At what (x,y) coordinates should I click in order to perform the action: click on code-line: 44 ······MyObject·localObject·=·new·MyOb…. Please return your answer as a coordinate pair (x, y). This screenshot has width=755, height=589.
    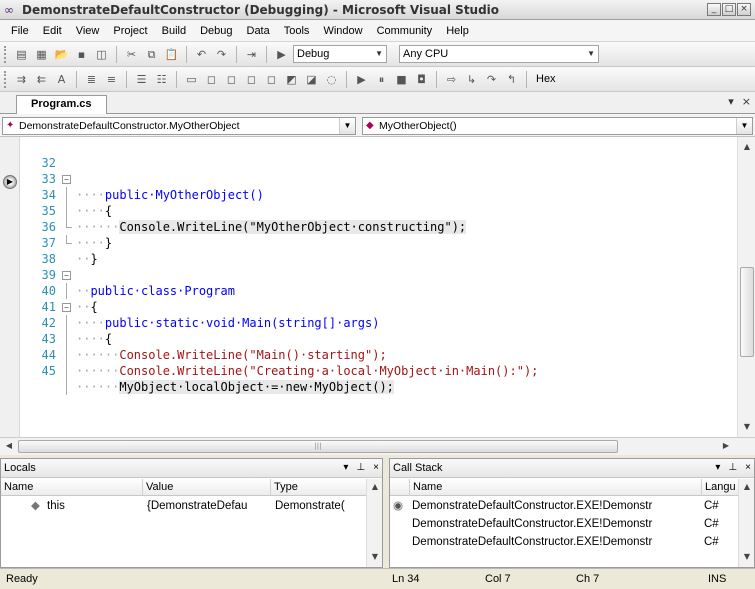
    Looking at the image, I should click on (378, 362).